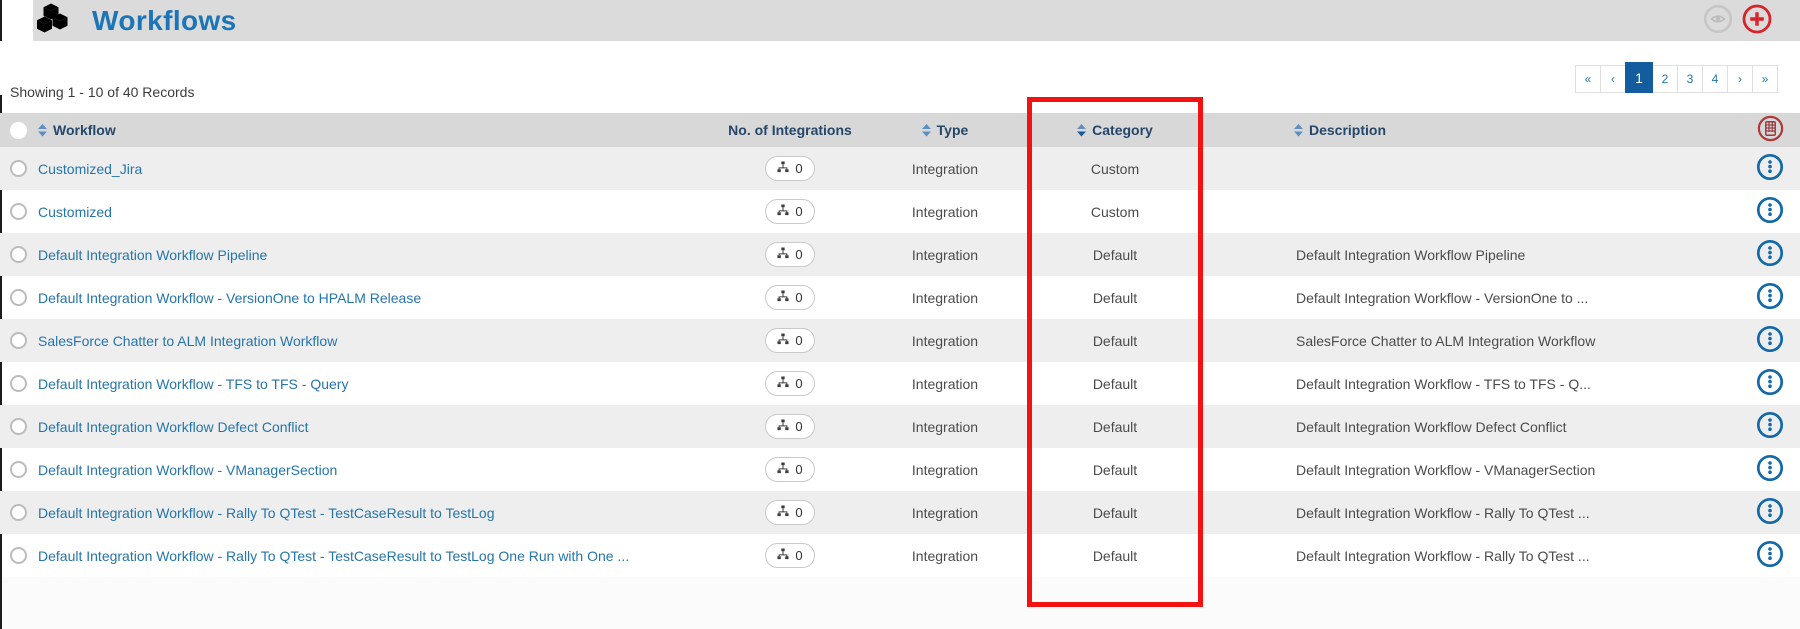 This screenshot has width=1800, height=629. I want to click on column-header-integrations: No. of Integrations, so click(790, 130).